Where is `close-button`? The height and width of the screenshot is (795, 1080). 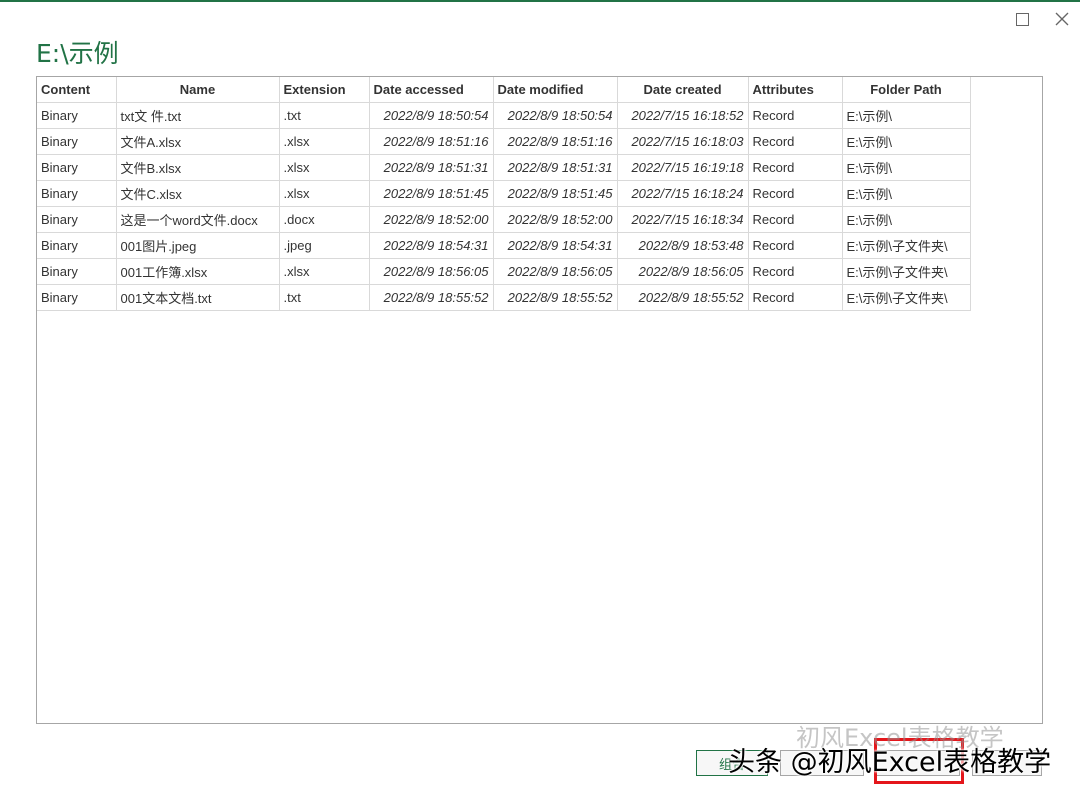
close-button is located at coordinates (1062, 19).